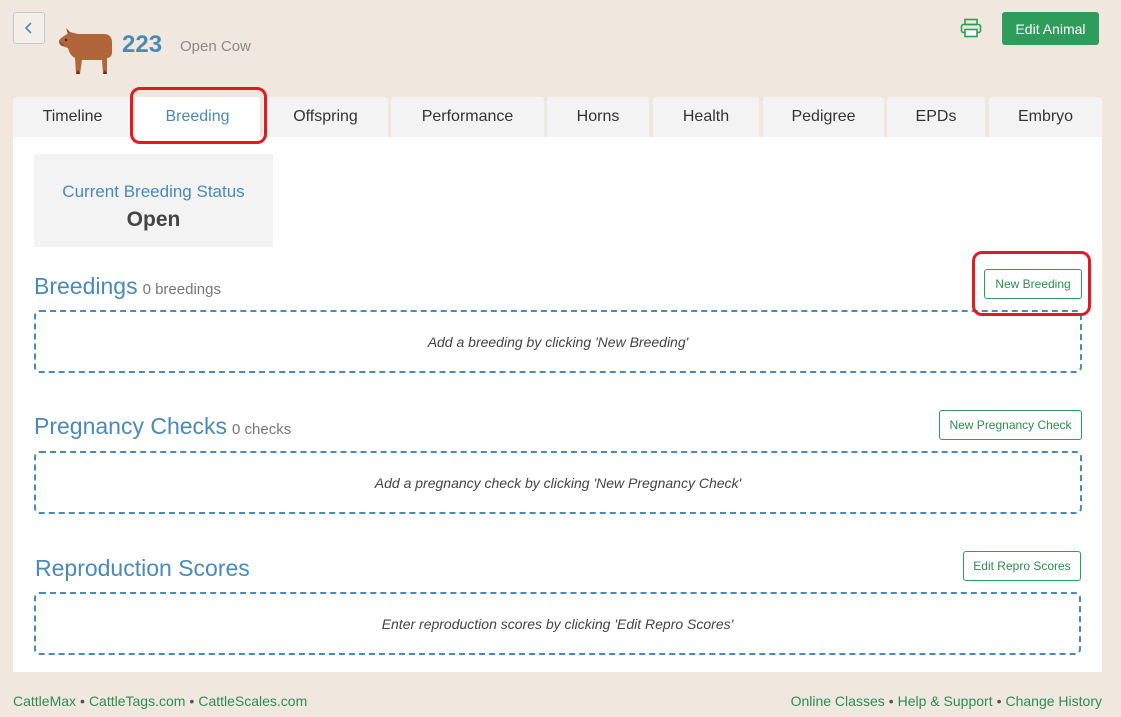  I want to click on footer-link-help-support: Help & Support, so click(945, 701).